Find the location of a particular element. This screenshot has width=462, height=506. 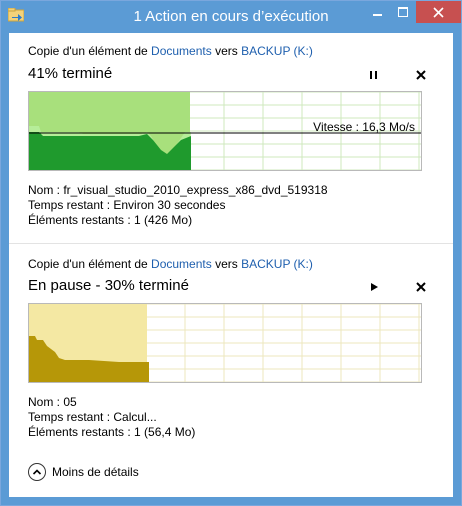

resume-button is located at coordinates (374, 287).